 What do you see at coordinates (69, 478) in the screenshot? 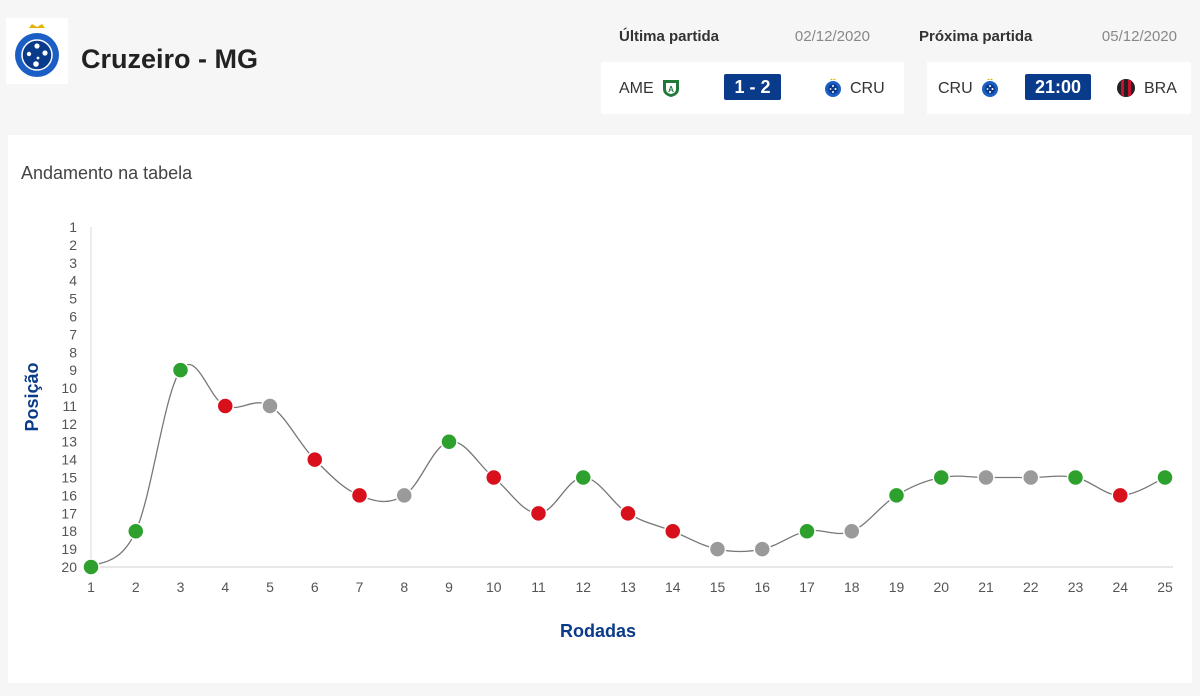
I see `y-tick-label: 15` at bounding box center [69, 478].